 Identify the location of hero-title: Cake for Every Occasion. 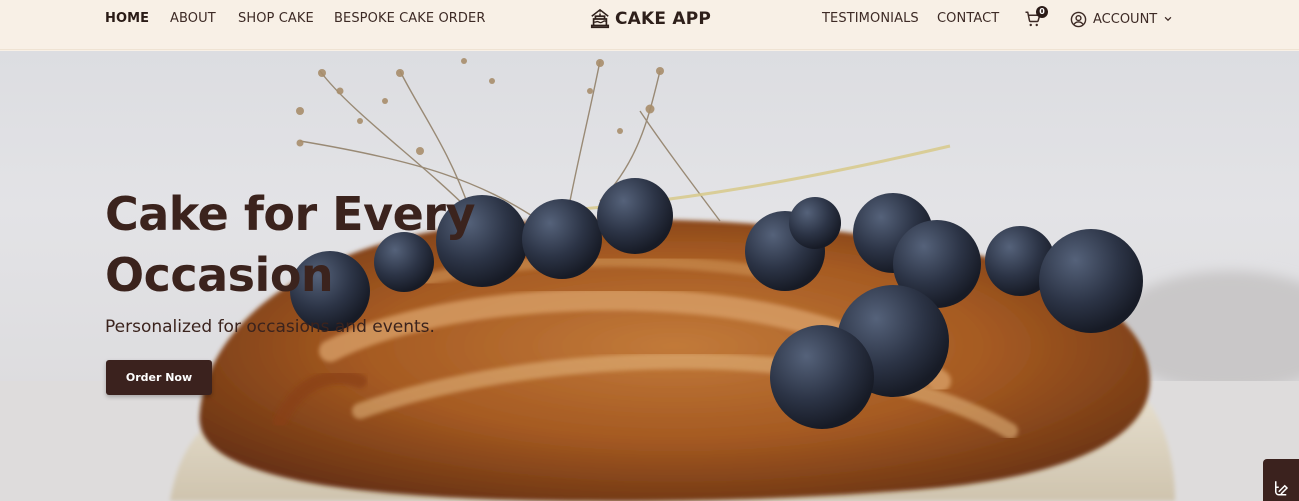
(335, 245).